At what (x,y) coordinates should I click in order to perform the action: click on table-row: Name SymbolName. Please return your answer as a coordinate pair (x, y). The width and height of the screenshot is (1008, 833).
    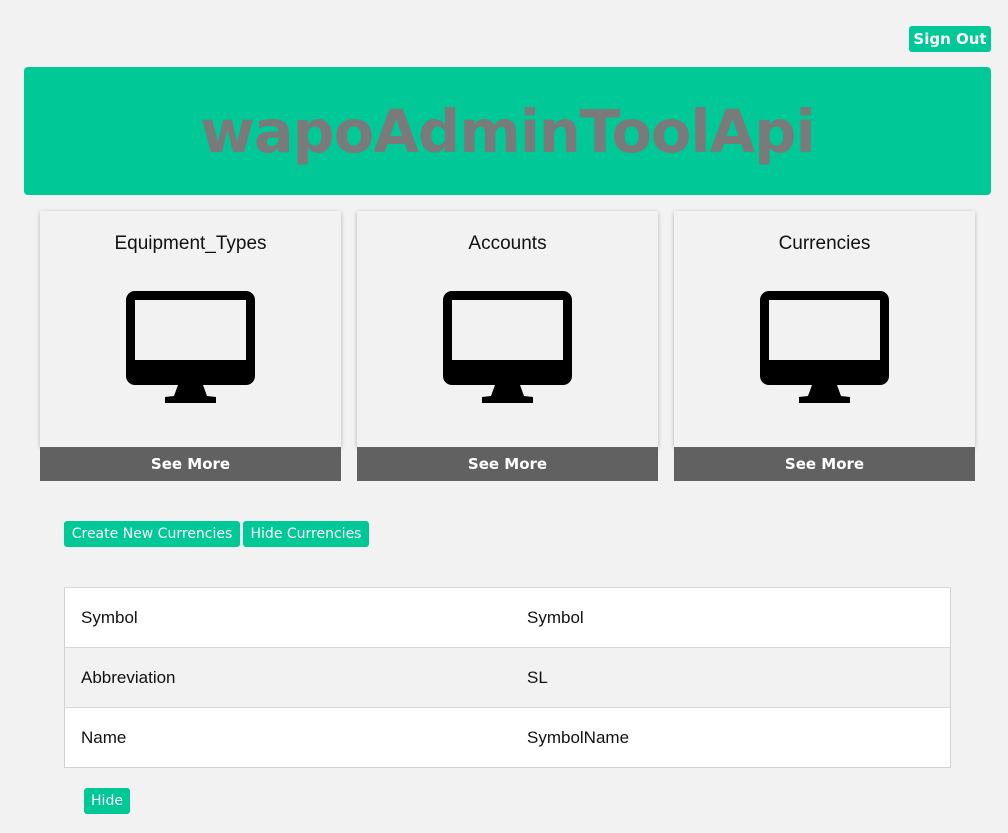
    Looking at the image, I should click on (507, 737).